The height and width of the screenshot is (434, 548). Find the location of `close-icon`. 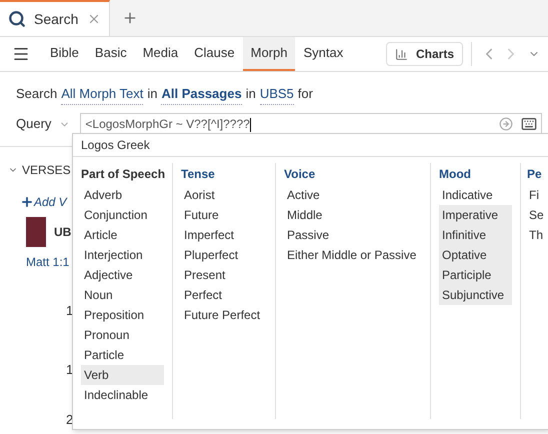

close-icon is located at coordinates (94, 19).